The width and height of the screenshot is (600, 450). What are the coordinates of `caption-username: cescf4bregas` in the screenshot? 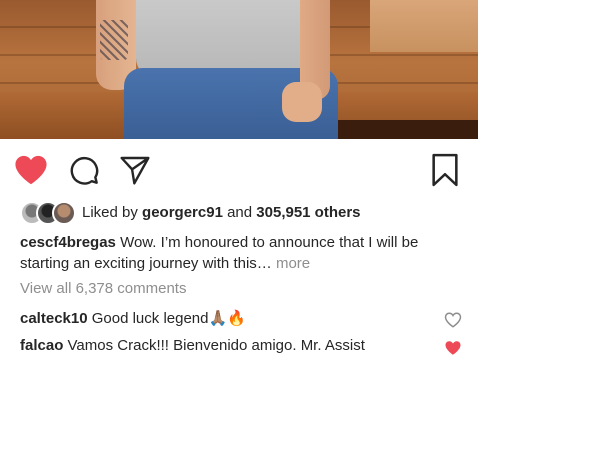 It's located at (68, 242).